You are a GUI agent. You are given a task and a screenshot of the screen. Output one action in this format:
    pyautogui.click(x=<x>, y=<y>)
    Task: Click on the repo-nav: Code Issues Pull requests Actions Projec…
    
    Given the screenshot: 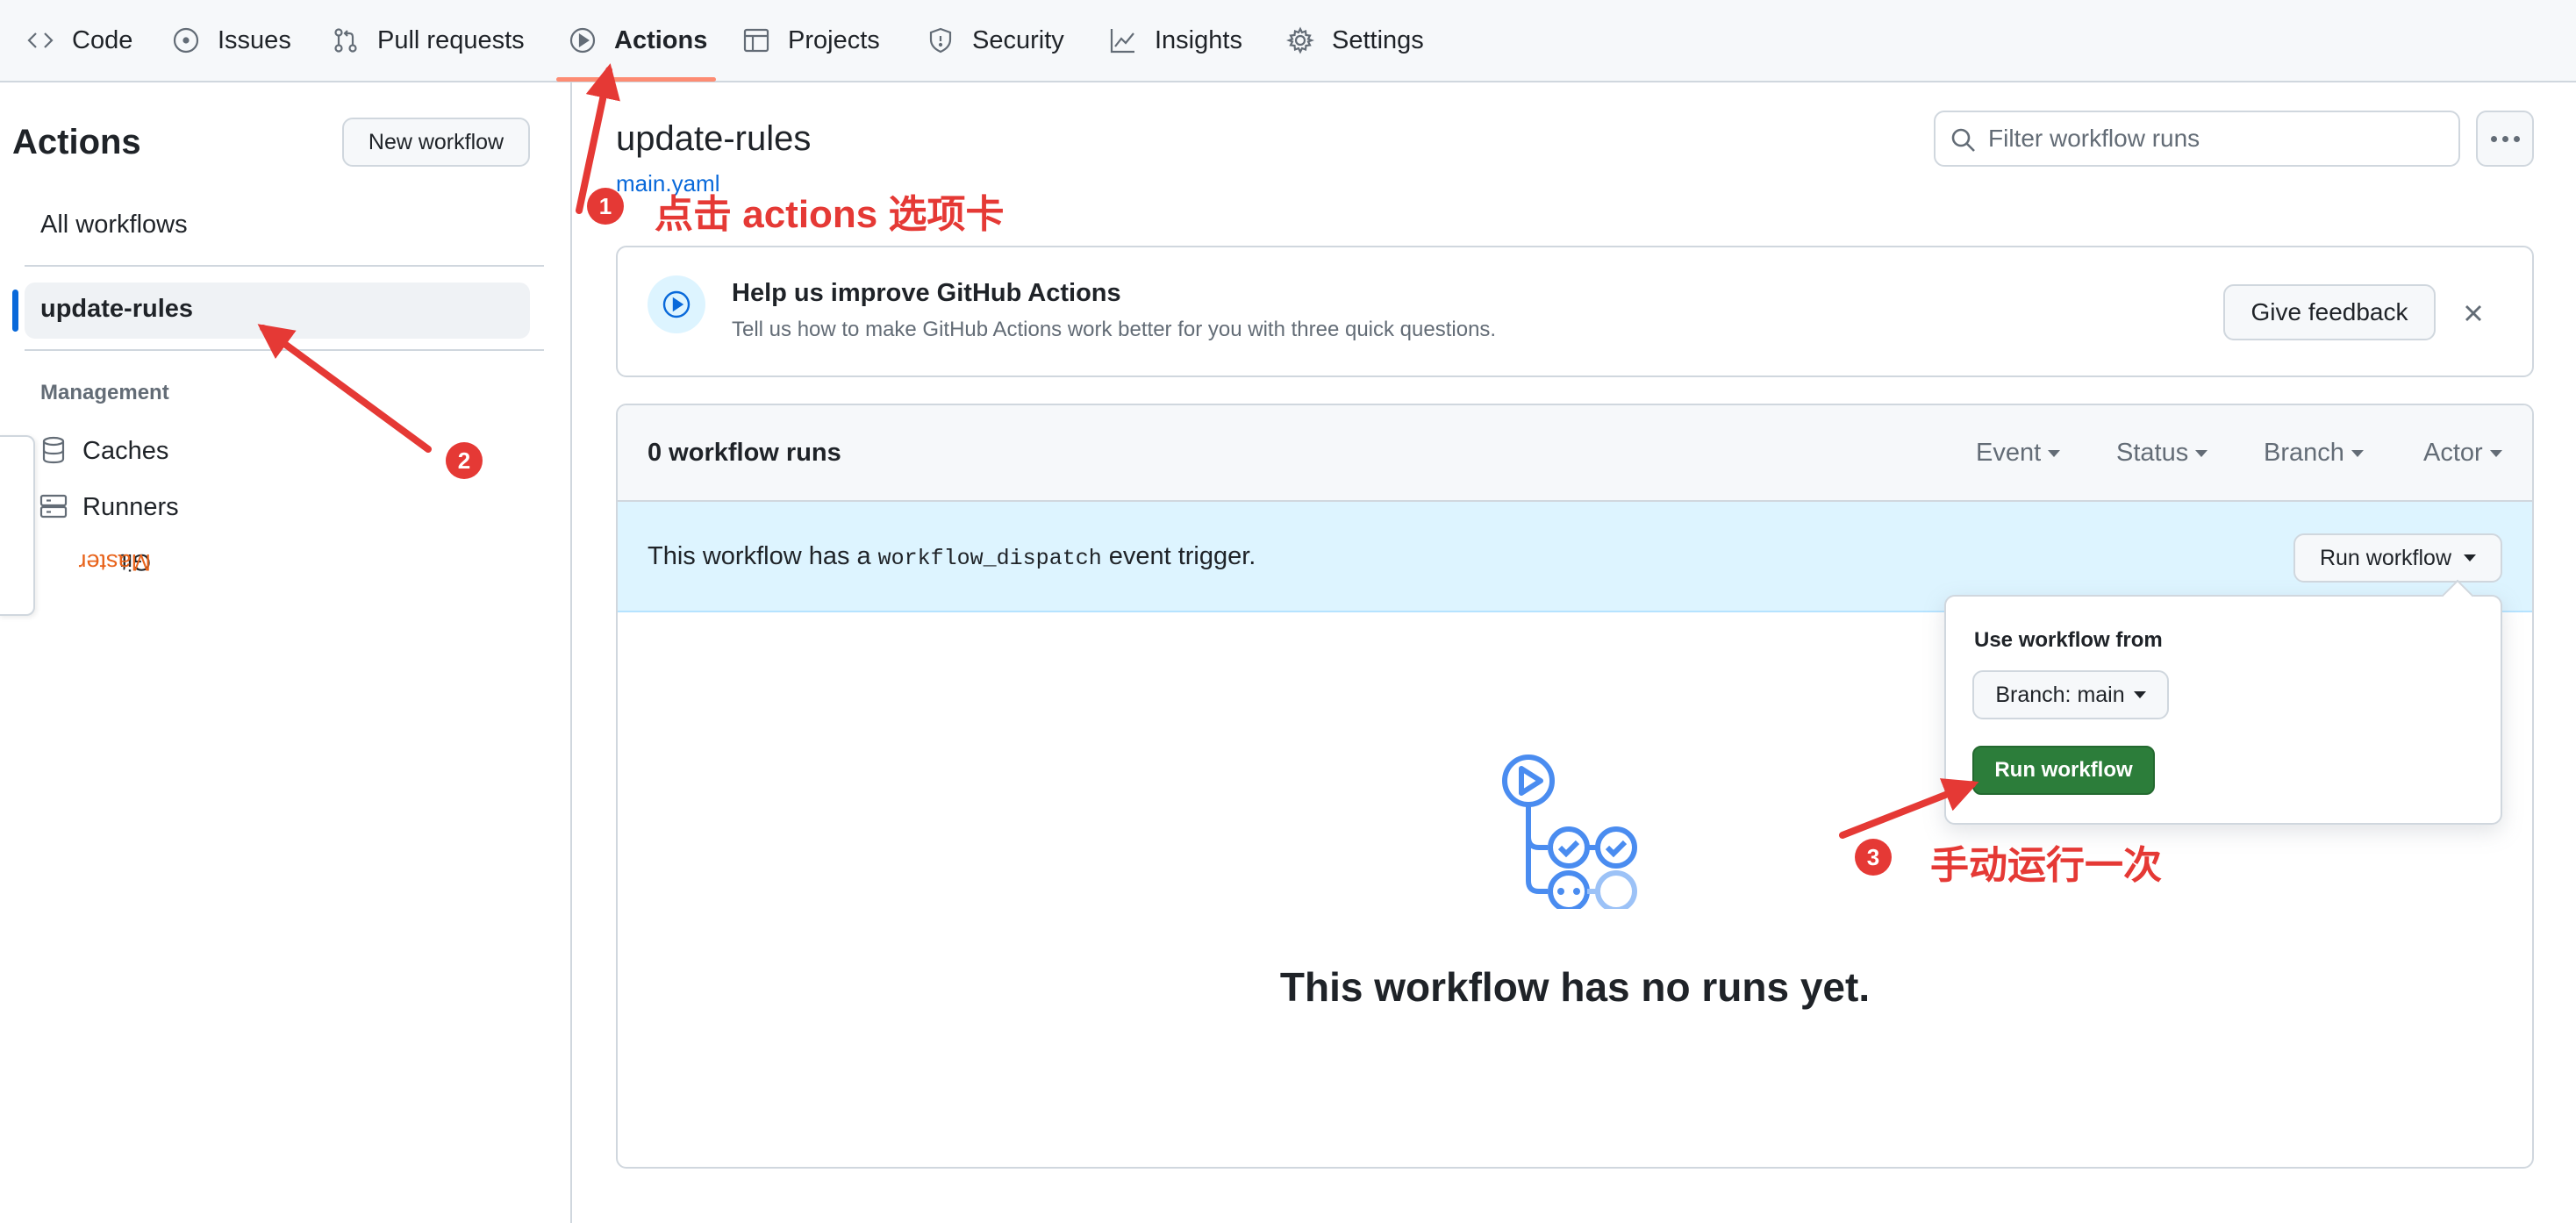 What is the action you would take?
    pyautogui.click(x=1288, y=41)
    